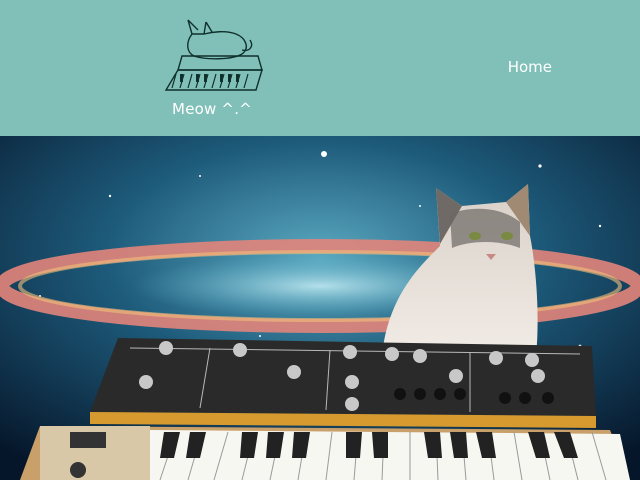  What do you see at coordinates (213, 55) in the screenshot?
I see `cat-on-synth-icon` at bounding box center [213, 55].